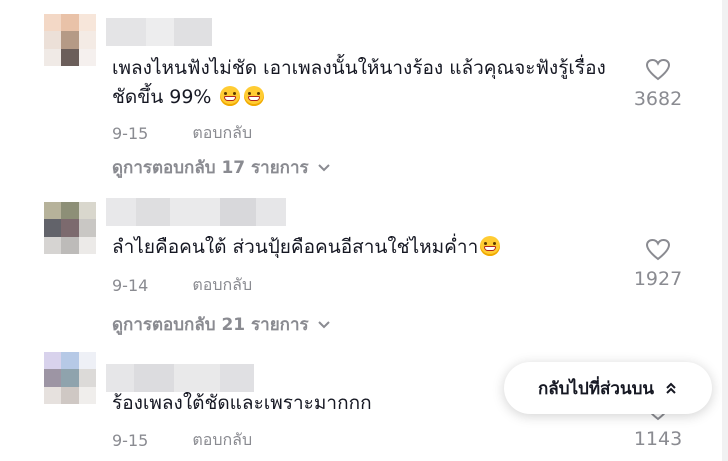 The height and width of the screenshot is (461, 728). What do you see at coordinates (725, 230) in the screenshot?
I see `scrollbar` at bounding box center [725, 230].